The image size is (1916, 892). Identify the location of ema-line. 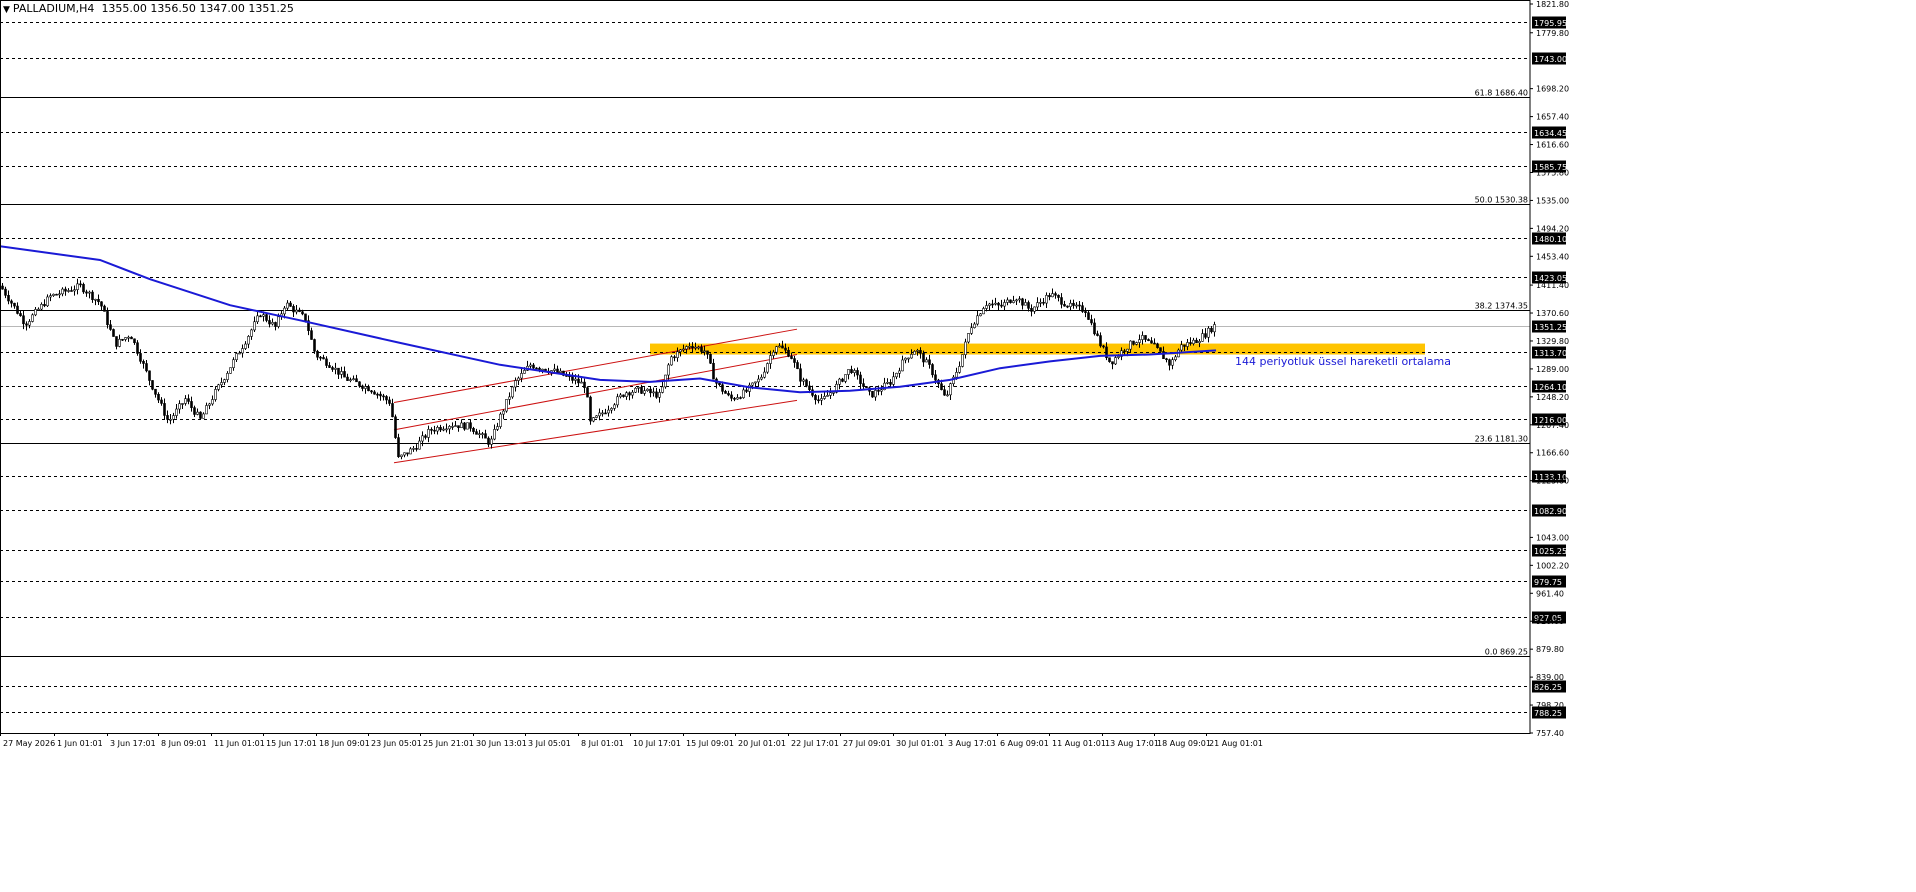
(608, 319).